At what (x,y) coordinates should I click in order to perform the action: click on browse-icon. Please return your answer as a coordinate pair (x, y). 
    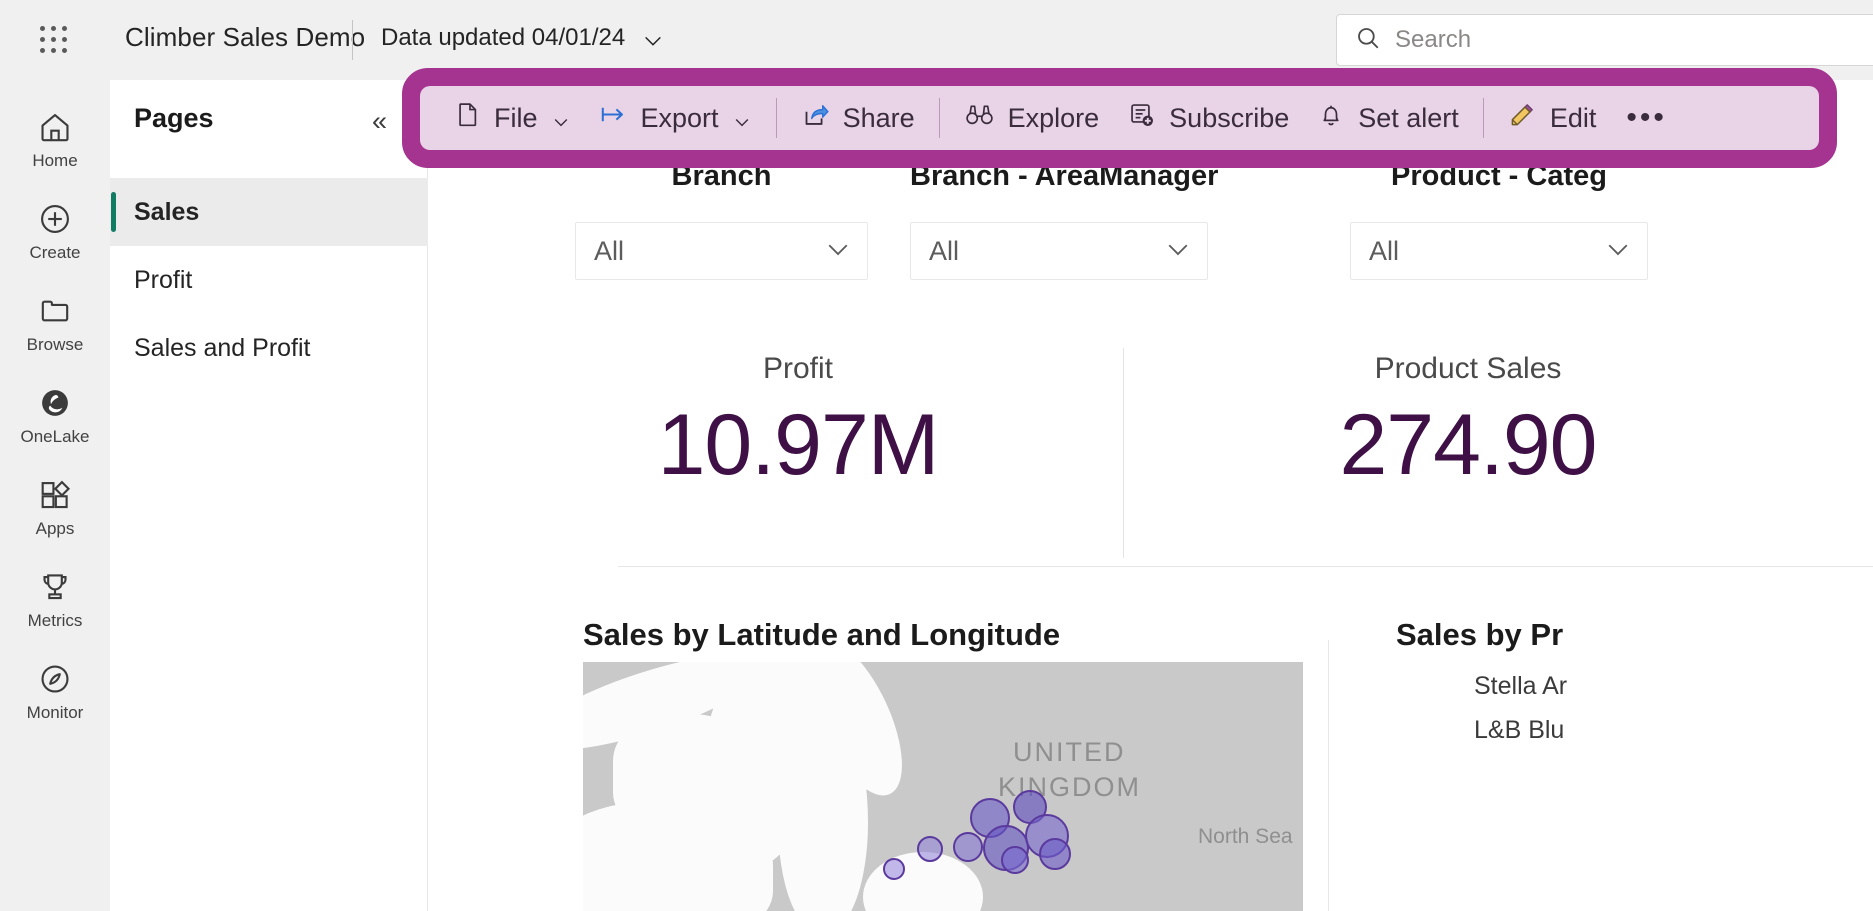
    Looking at the image, I should click on (55, 311).